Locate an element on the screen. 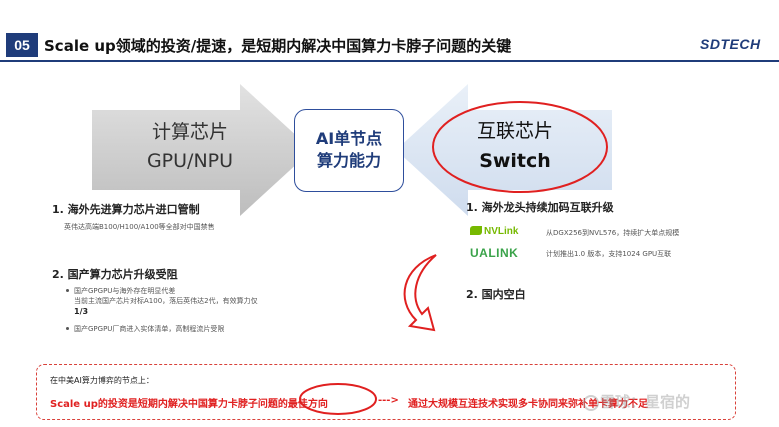 This screenshot has height=427, width=779. nvidia-eye-icon is located at coordinates (476, 230).